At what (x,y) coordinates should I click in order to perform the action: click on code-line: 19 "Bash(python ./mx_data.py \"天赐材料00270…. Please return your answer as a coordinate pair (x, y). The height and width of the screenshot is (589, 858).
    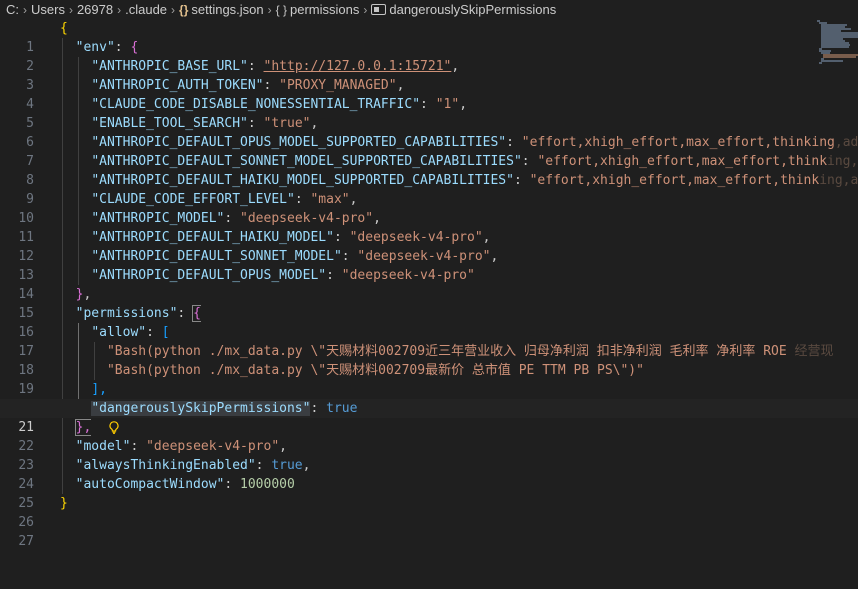
    Looking at the image, I should click on (429, 379).